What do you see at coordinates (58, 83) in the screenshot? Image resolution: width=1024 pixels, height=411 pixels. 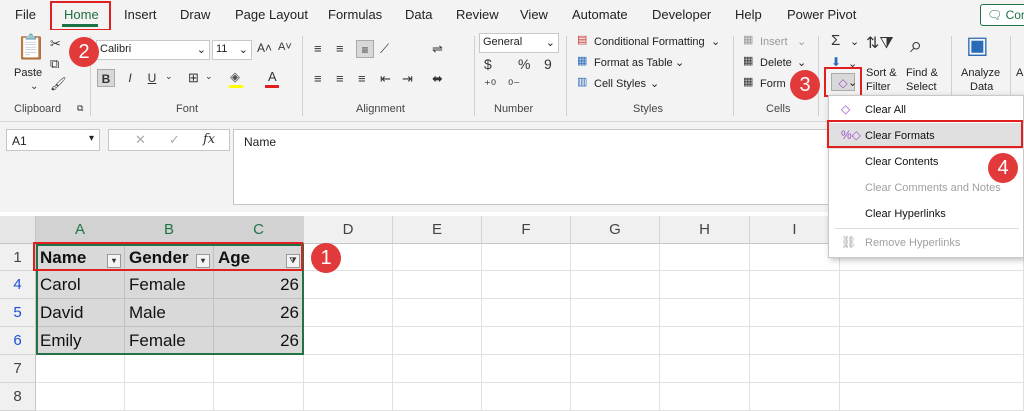 I see `format-painter-icon: 🖌` at bounding box center [58, 83].